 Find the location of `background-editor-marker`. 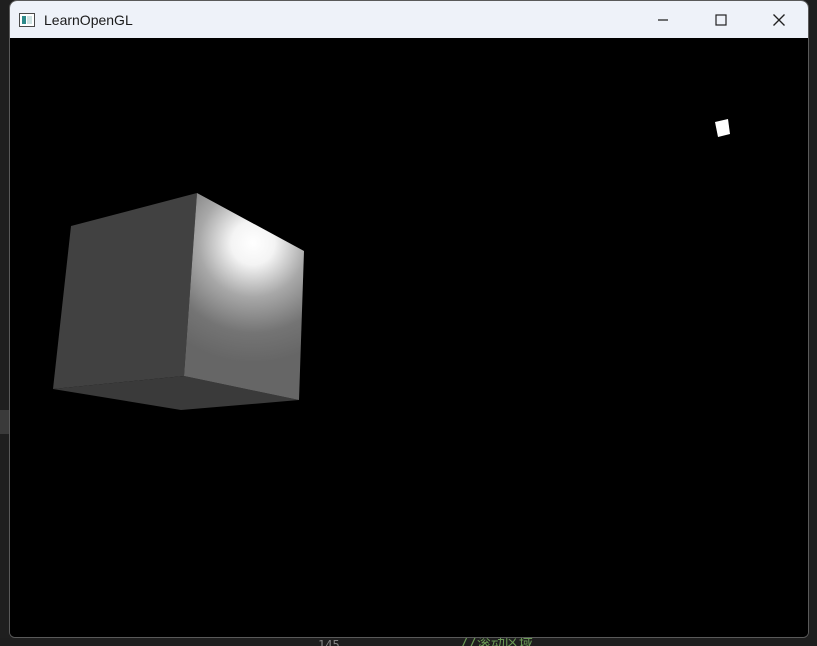

background-editor-marker is located at coordinates (4, 422).